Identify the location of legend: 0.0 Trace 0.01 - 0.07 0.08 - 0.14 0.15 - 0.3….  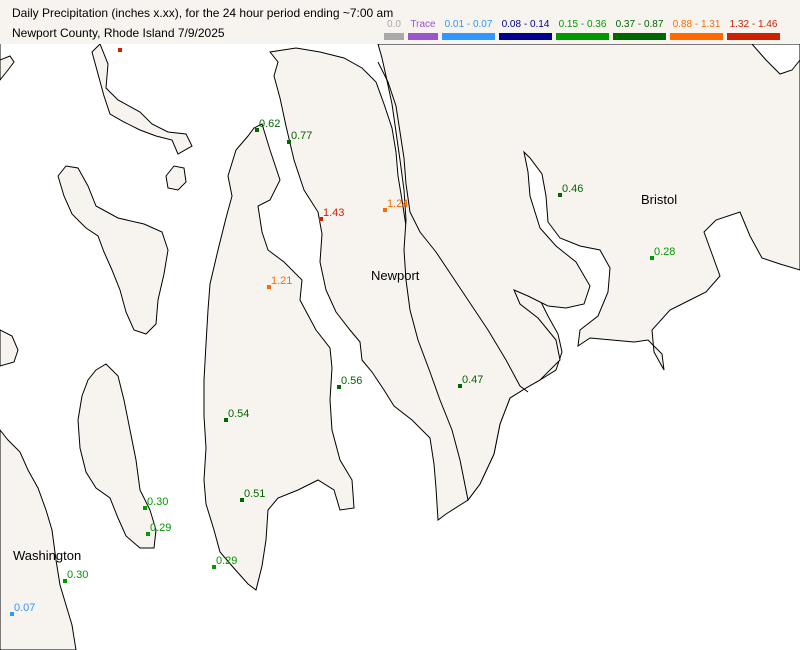
(400, 30).